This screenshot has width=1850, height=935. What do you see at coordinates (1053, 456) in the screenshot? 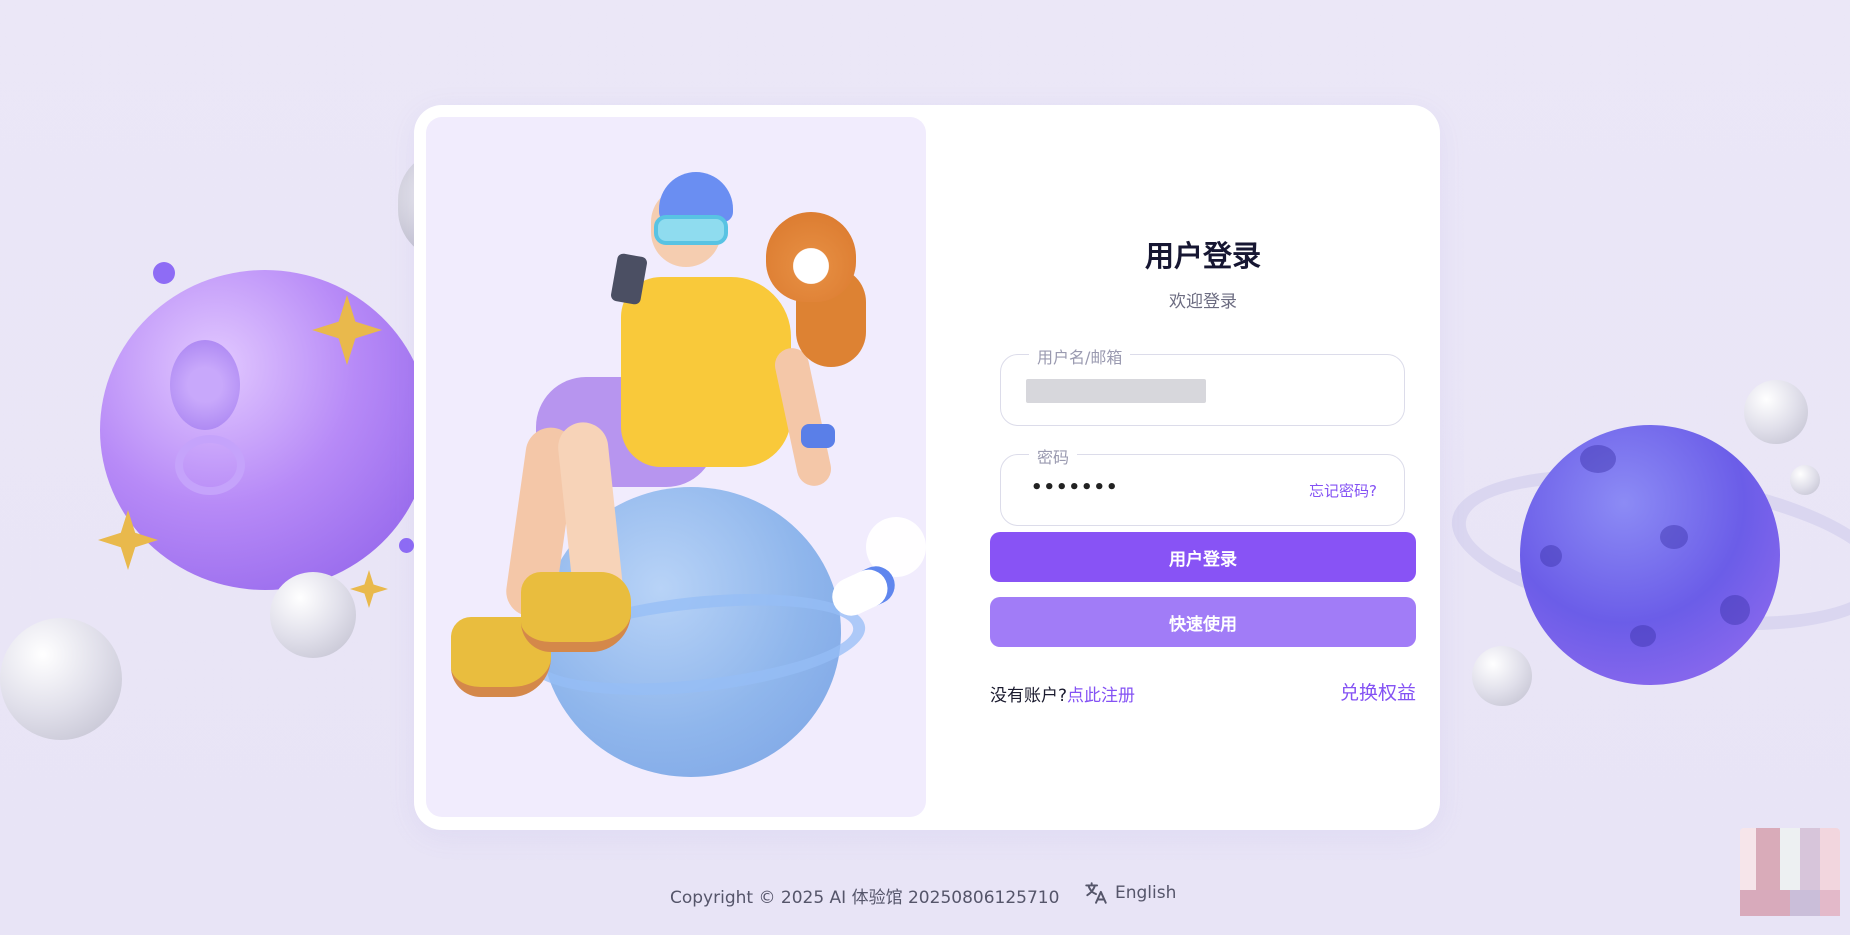
I see `password-label: 密码` at bounding box center [1053, 456].